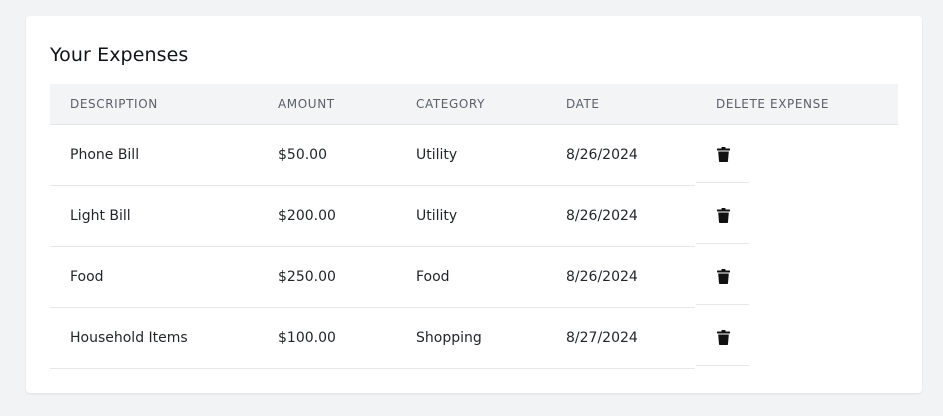 This screenshot has width=943, height=416. What do you see at coordinates (433, 277) in the screenshot?
I see `expense-category: Food` at bounding box center [433, 277].